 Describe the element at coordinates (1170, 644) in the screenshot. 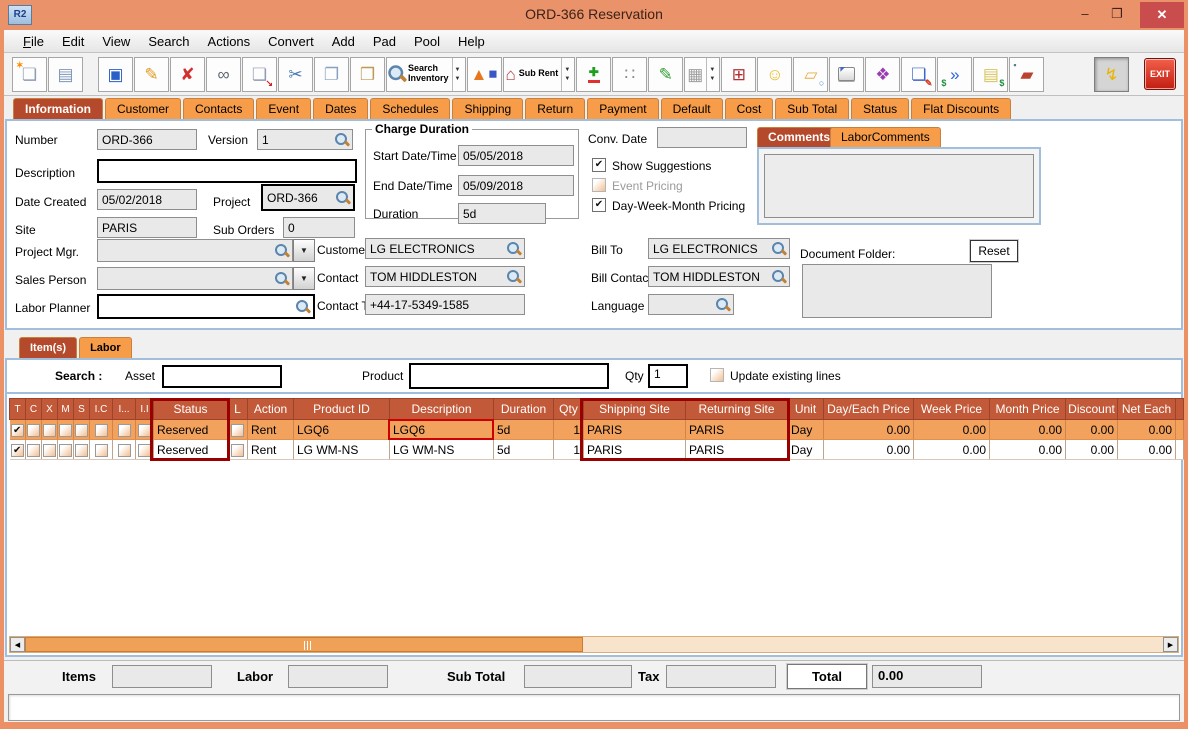

I see `scroll-right-icon: ▶` at that location.